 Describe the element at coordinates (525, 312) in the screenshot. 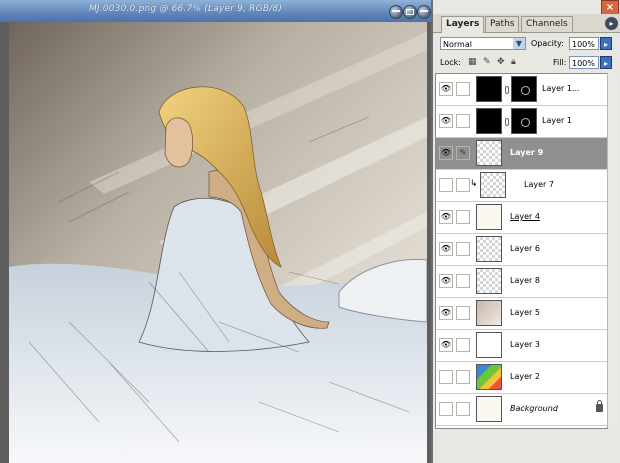

I see `layer-name: Layer 5` at that location.